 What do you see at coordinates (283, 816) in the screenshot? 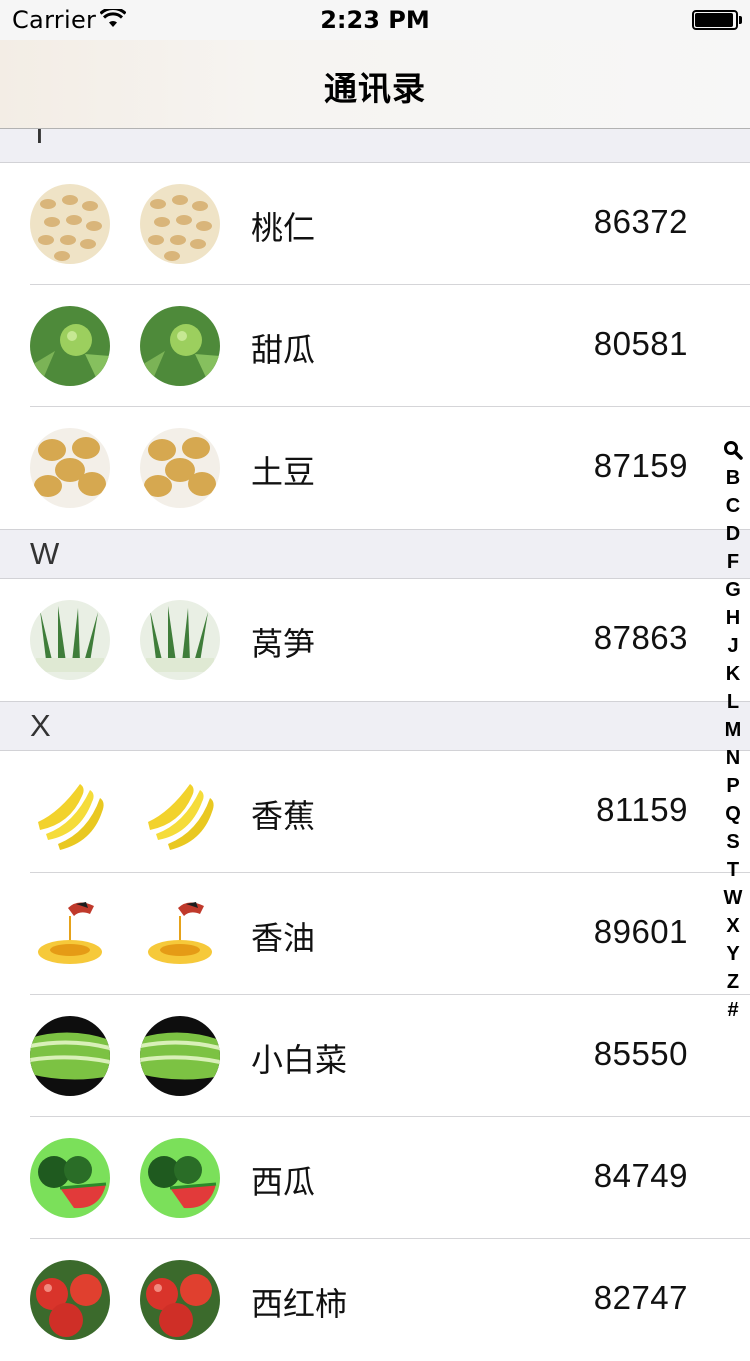
I see `contact-name: 香蕉` at bounding box center [283, 816].